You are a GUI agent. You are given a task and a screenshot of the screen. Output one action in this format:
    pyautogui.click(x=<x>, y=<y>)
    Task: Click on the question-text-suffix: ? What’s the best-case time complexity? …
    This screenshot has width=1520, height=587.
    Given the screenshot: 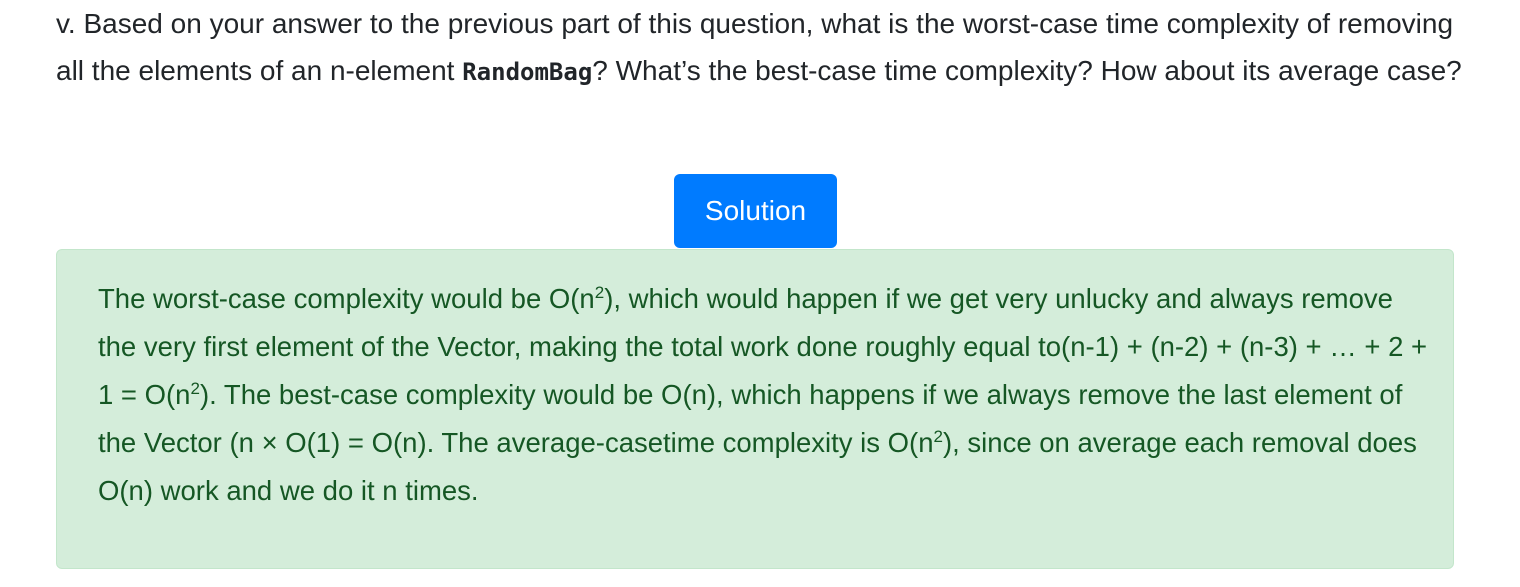 What is the action you would take?
    pyautogui.click(x=1027, y=70)
    